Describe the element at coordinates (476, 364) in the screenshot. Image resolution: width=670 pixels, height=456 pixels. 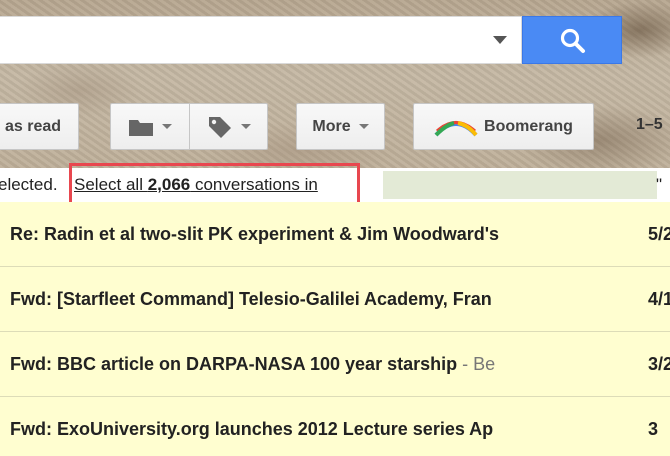
I see `message-snippet: - Be` at that location.